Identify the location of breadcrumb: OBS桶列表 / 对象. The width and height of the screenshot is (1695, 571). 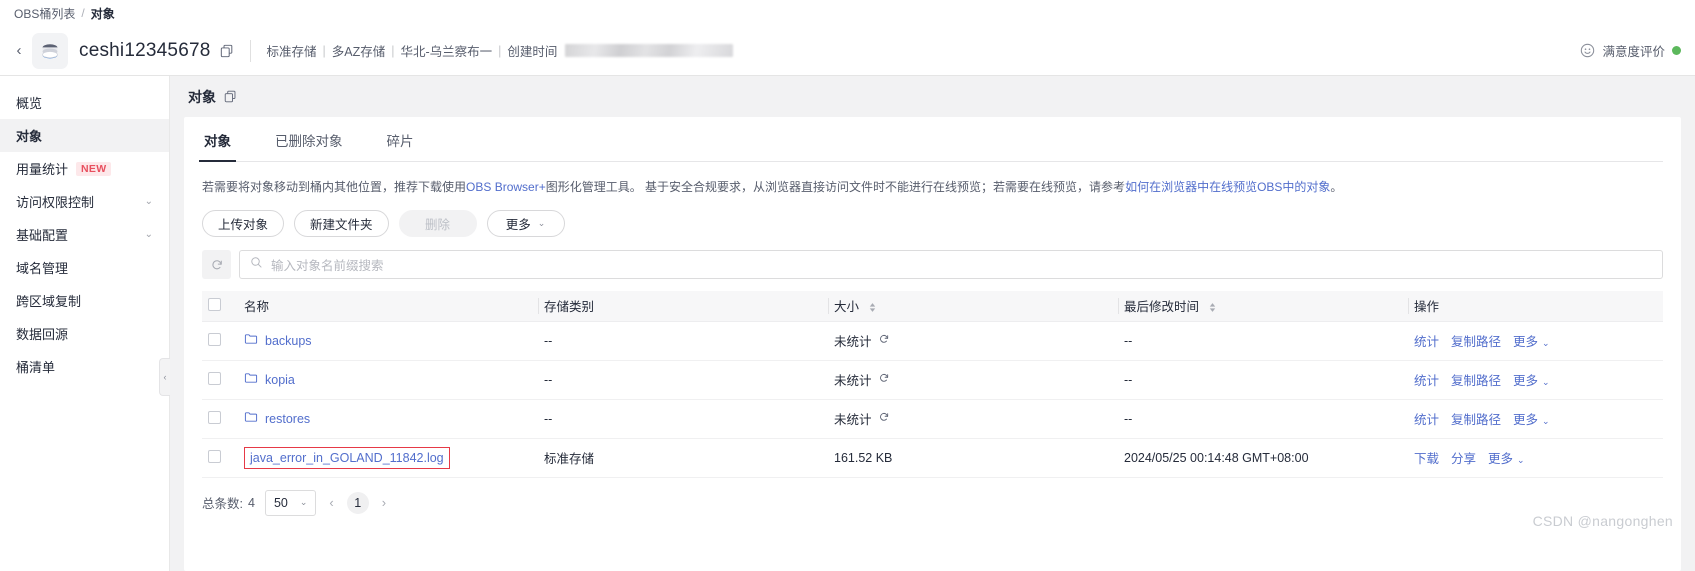
(847, 13).